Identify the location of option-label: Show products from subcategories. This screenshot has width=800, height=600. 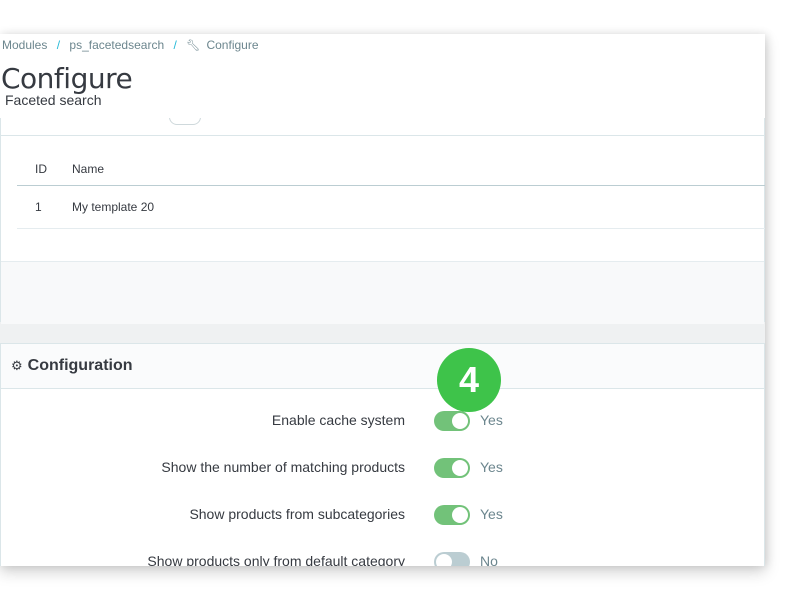
(297, 514).